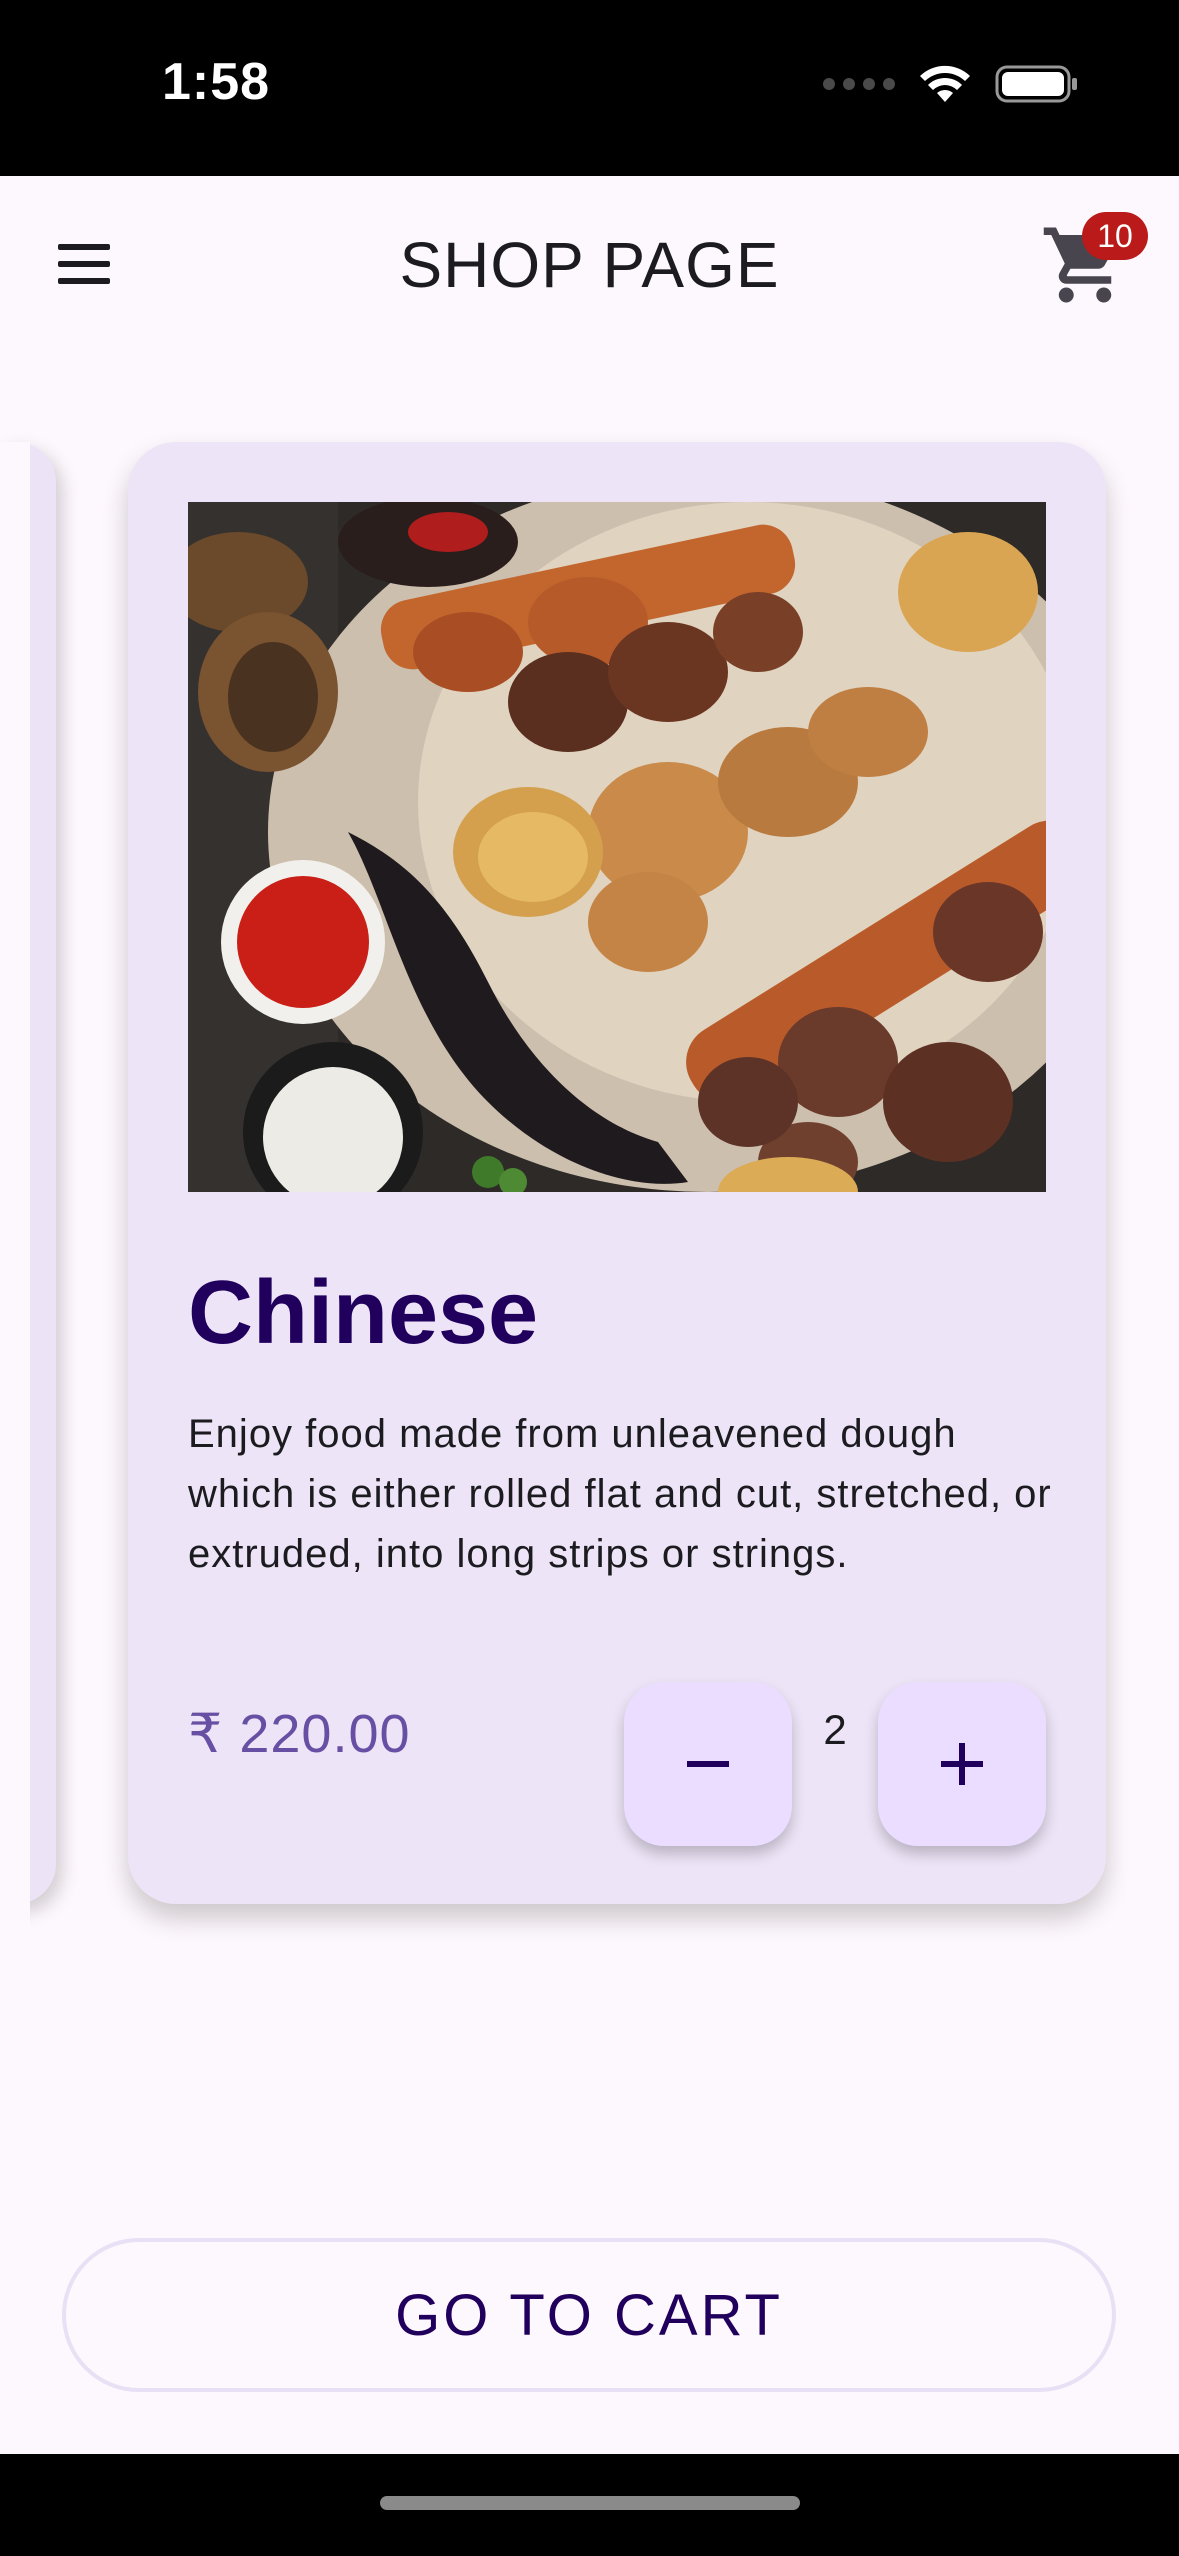 The height and width of the screenshot is (2556, 1179). I want to click on product-name: Chinese, so click(363, 1313).